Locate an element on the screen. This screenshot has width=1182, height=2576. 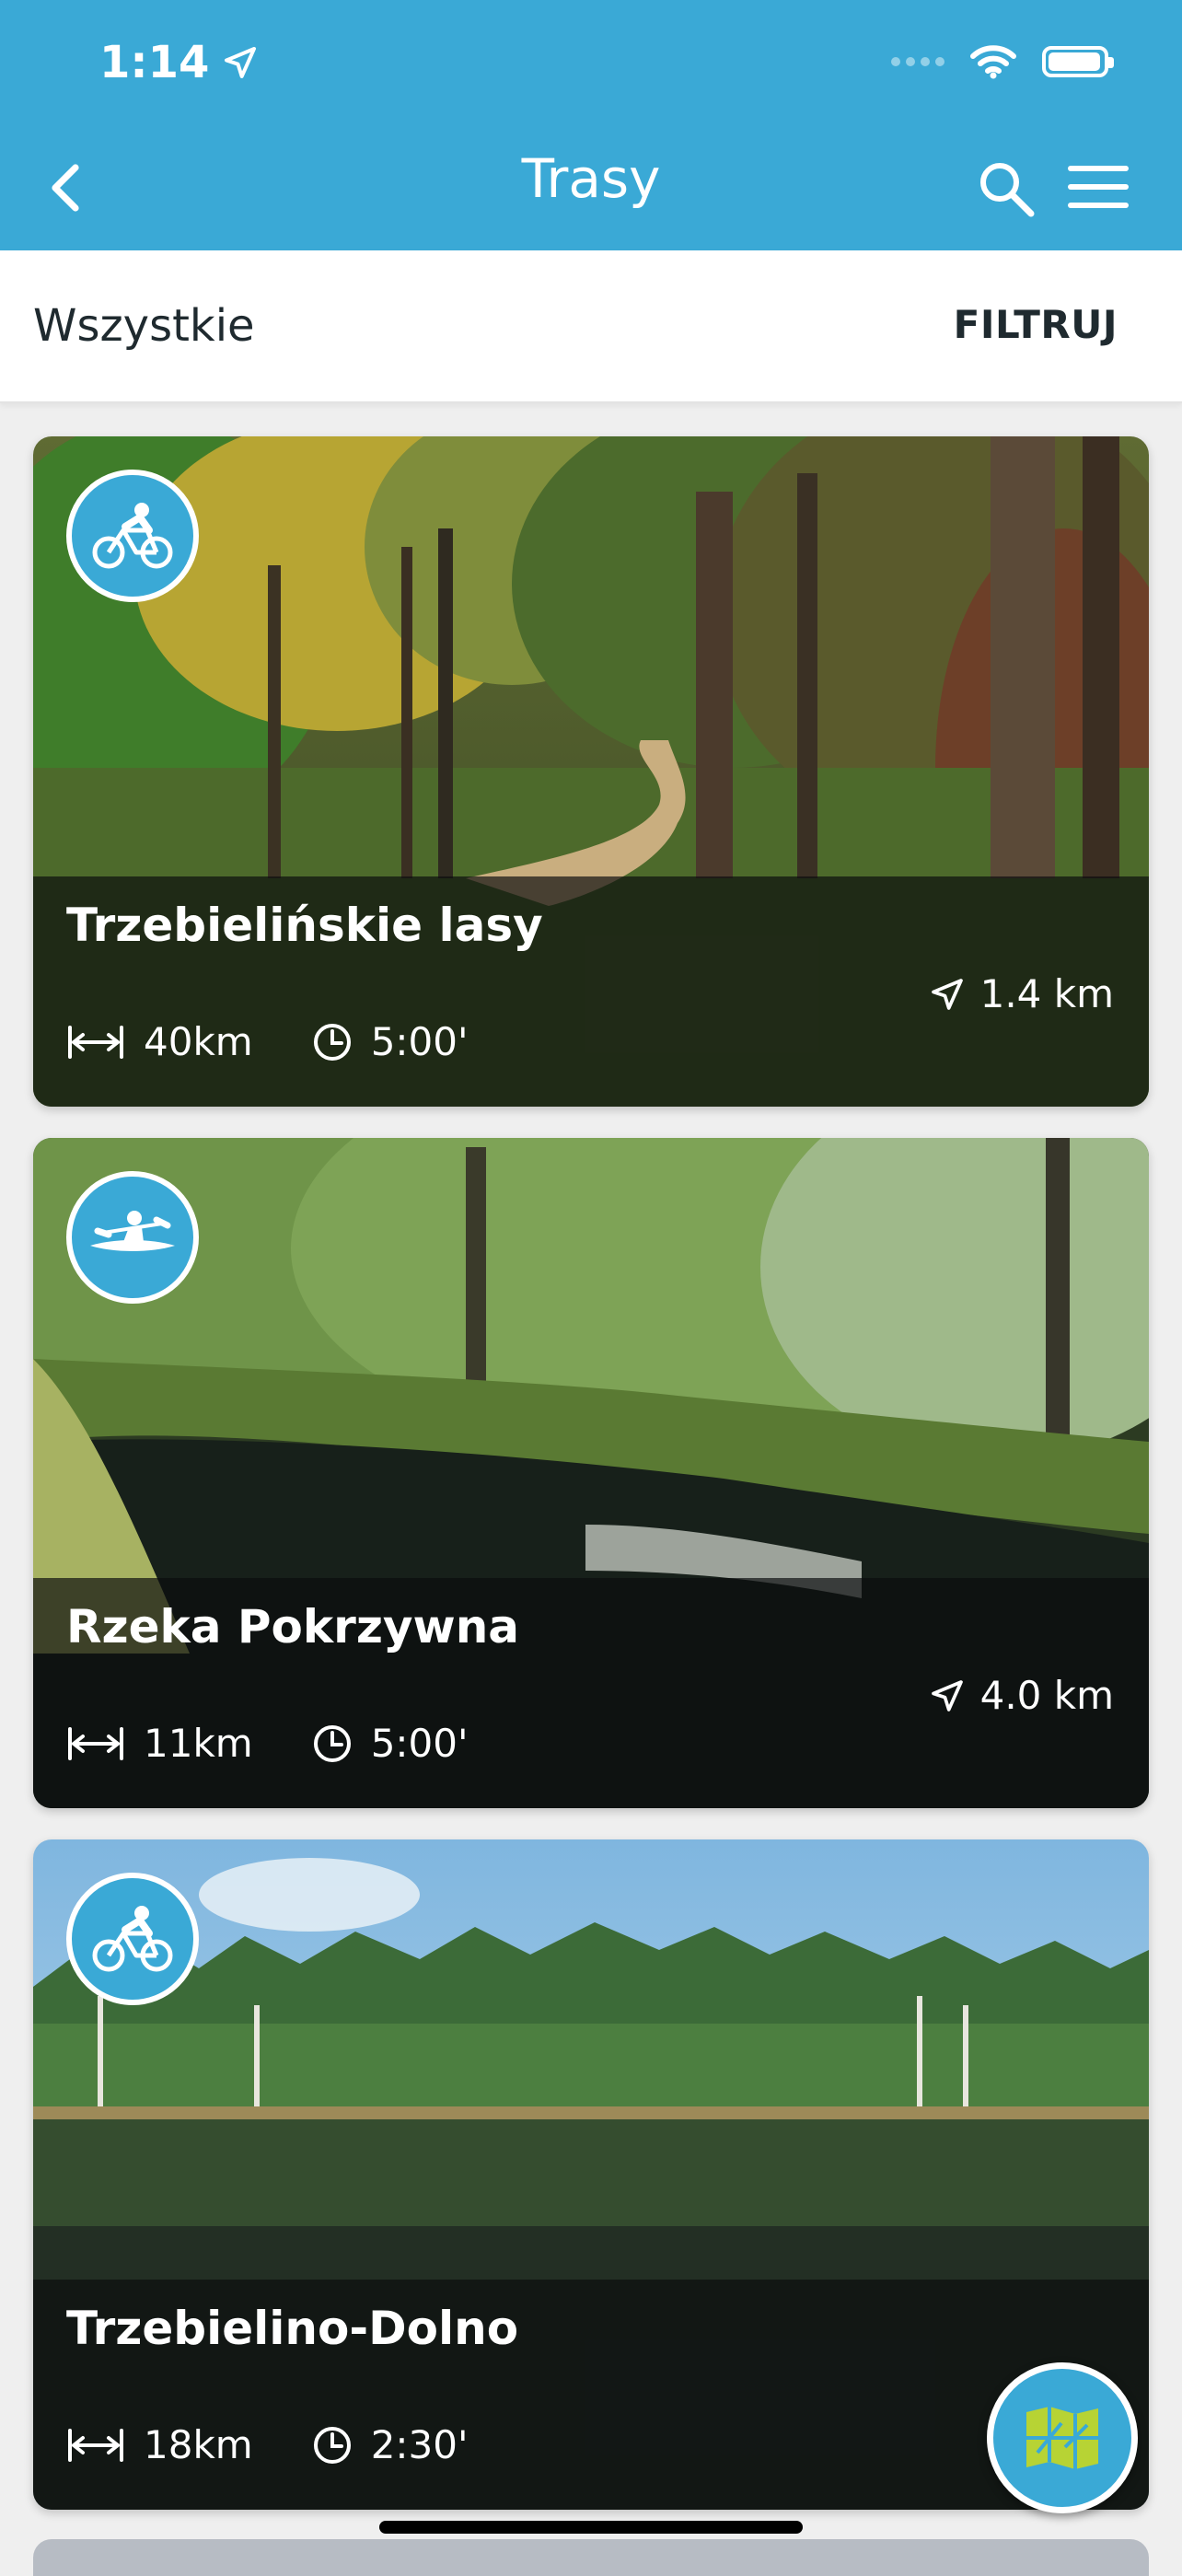
hamburger-menu-icon is located at coordinates (1098, 187).